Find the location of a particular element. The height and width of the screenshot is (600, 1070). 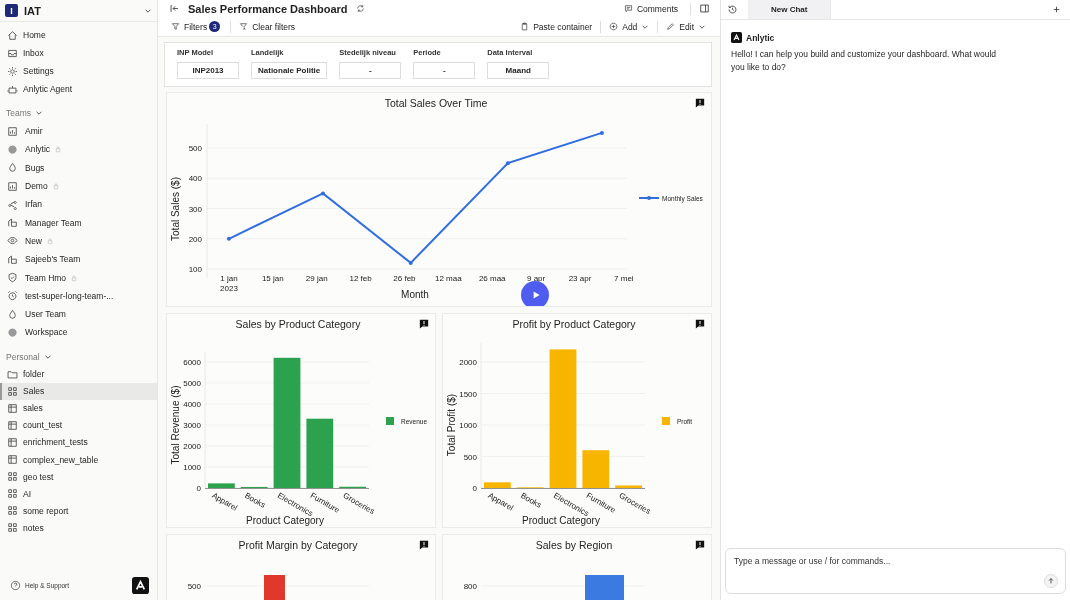

axis-title: Total Profit ($) is located at coordinates (451, 425).